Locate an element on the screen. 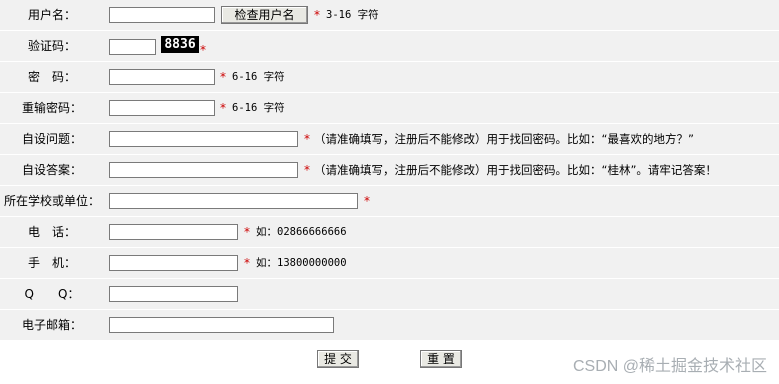 The height and width of the screenshot is (384, 779). mobile-hint: 如：13800000000 is located at coordinates (301, 263).